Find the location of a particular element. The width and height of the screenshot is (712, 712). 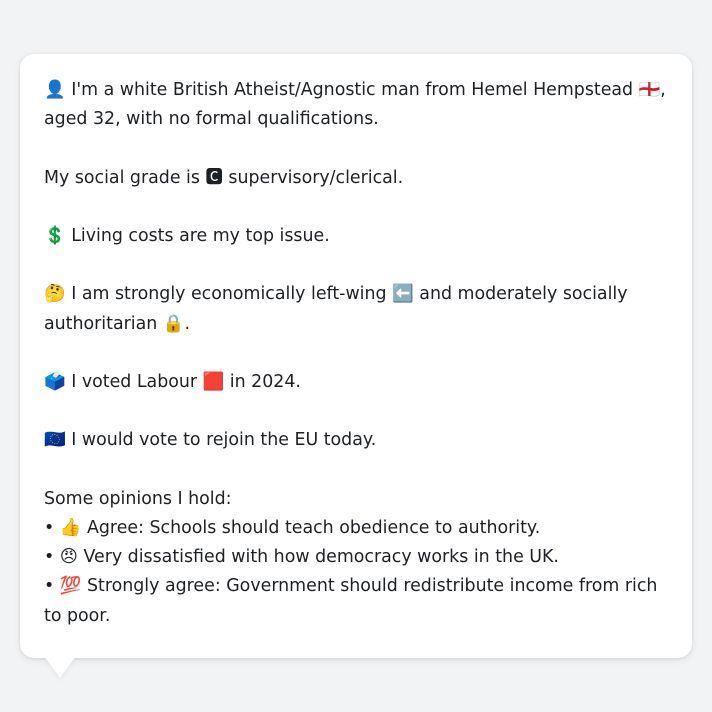

opinions-heading: Some opinions I hold: is located at coordinates (138, 498).